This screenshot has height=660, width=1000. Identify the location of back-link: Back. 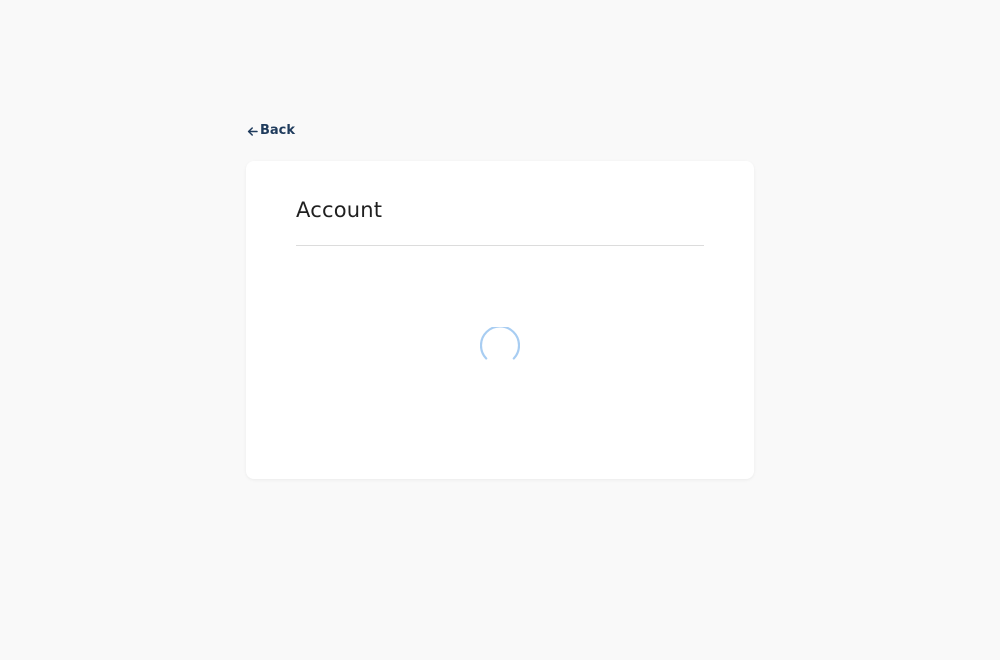
(271, 131).